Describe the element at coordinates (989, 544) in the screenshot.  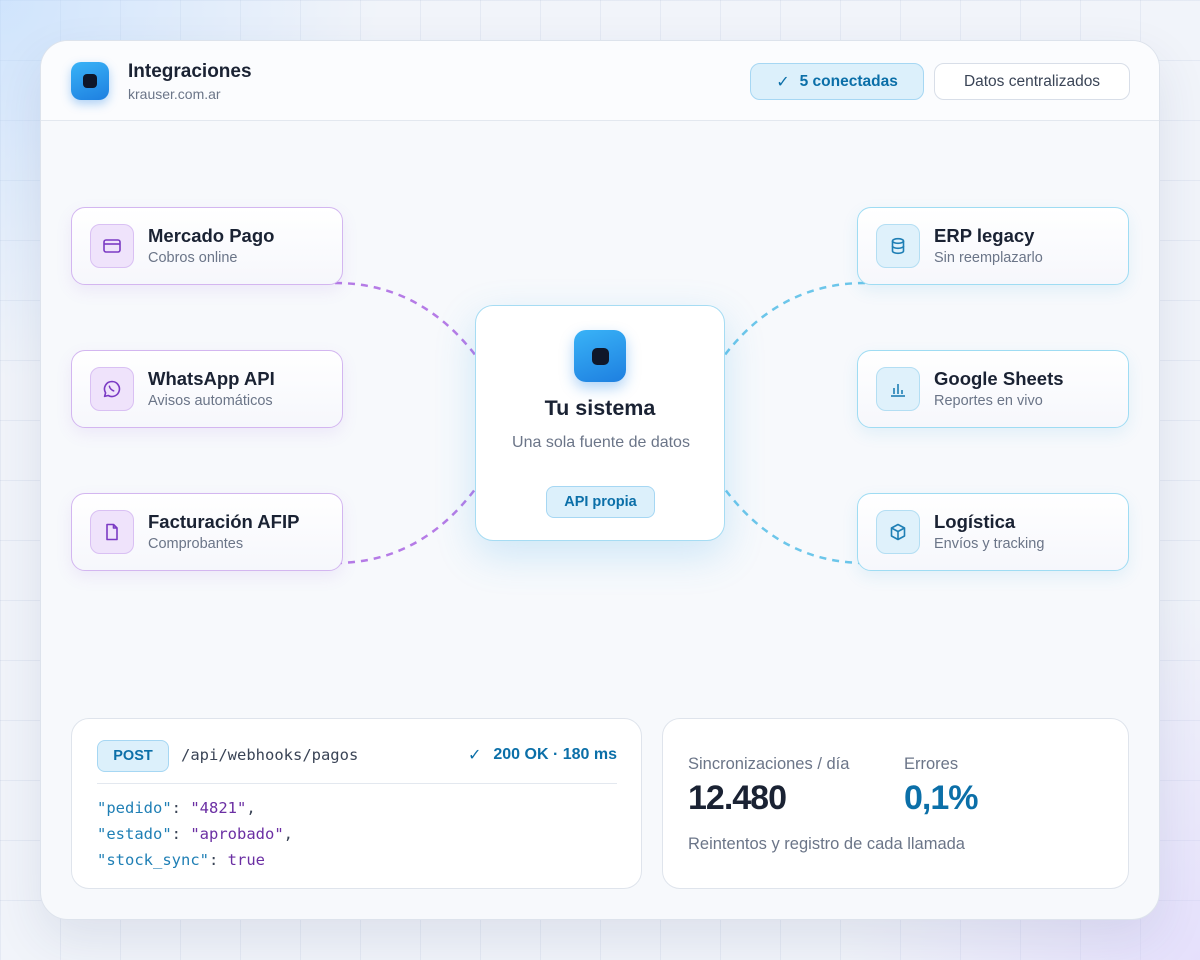
I see `node-subtitle: Envíos y tracking` at that location.